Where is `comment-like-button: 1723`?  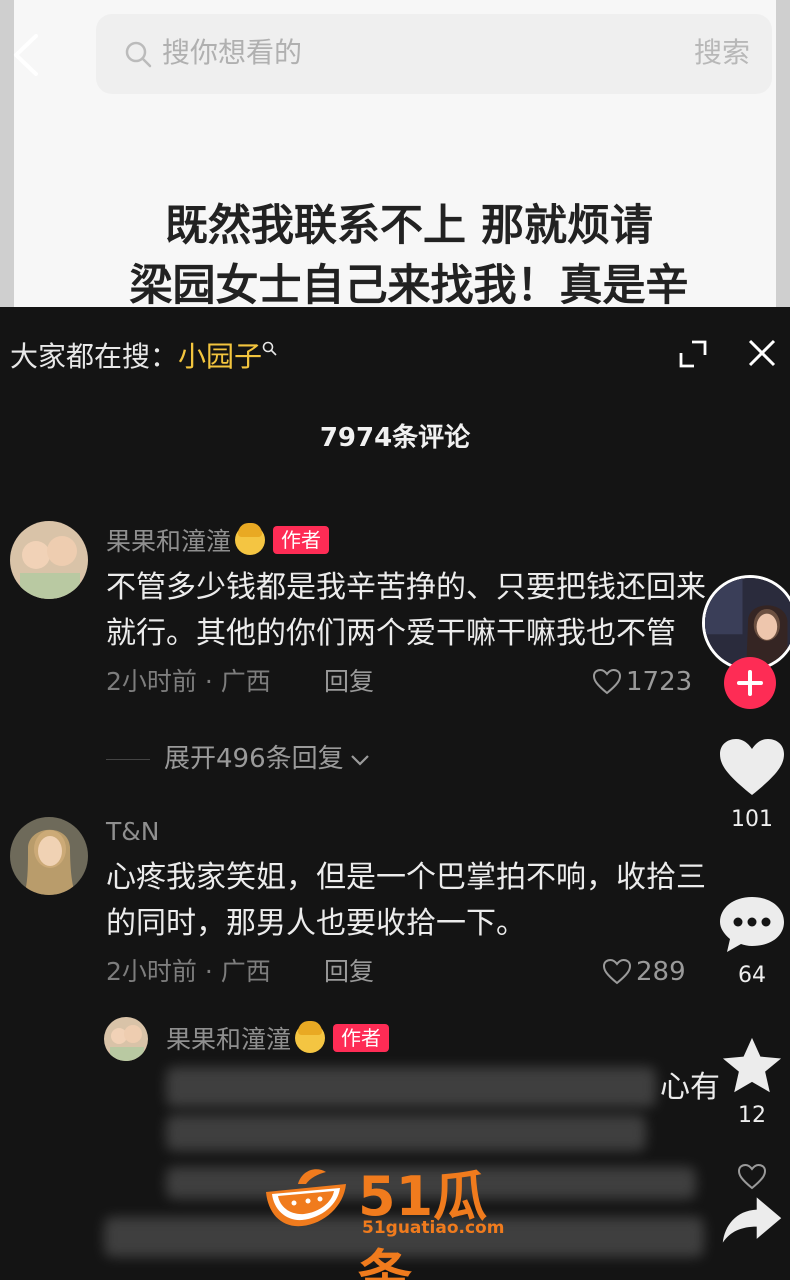 comment-like-button: 1723 is located at coordinates (642, 682).